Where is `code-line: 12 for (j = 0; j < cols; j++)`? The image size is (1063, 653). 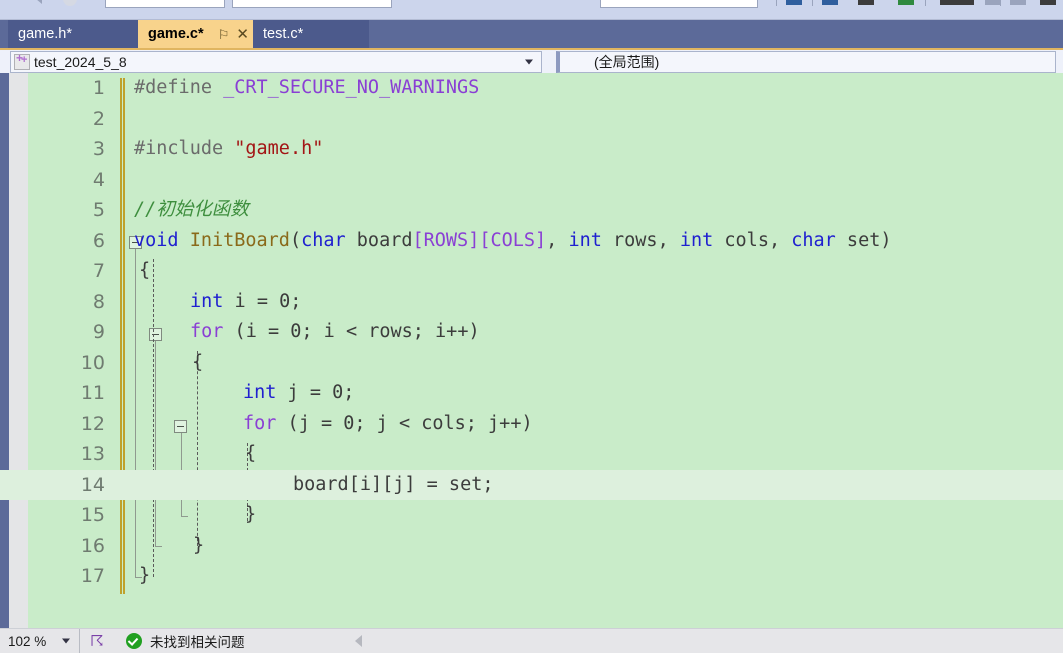
code-line: 12 for (j = 0; j < cols; j++) is located at coordinates (531, 424).